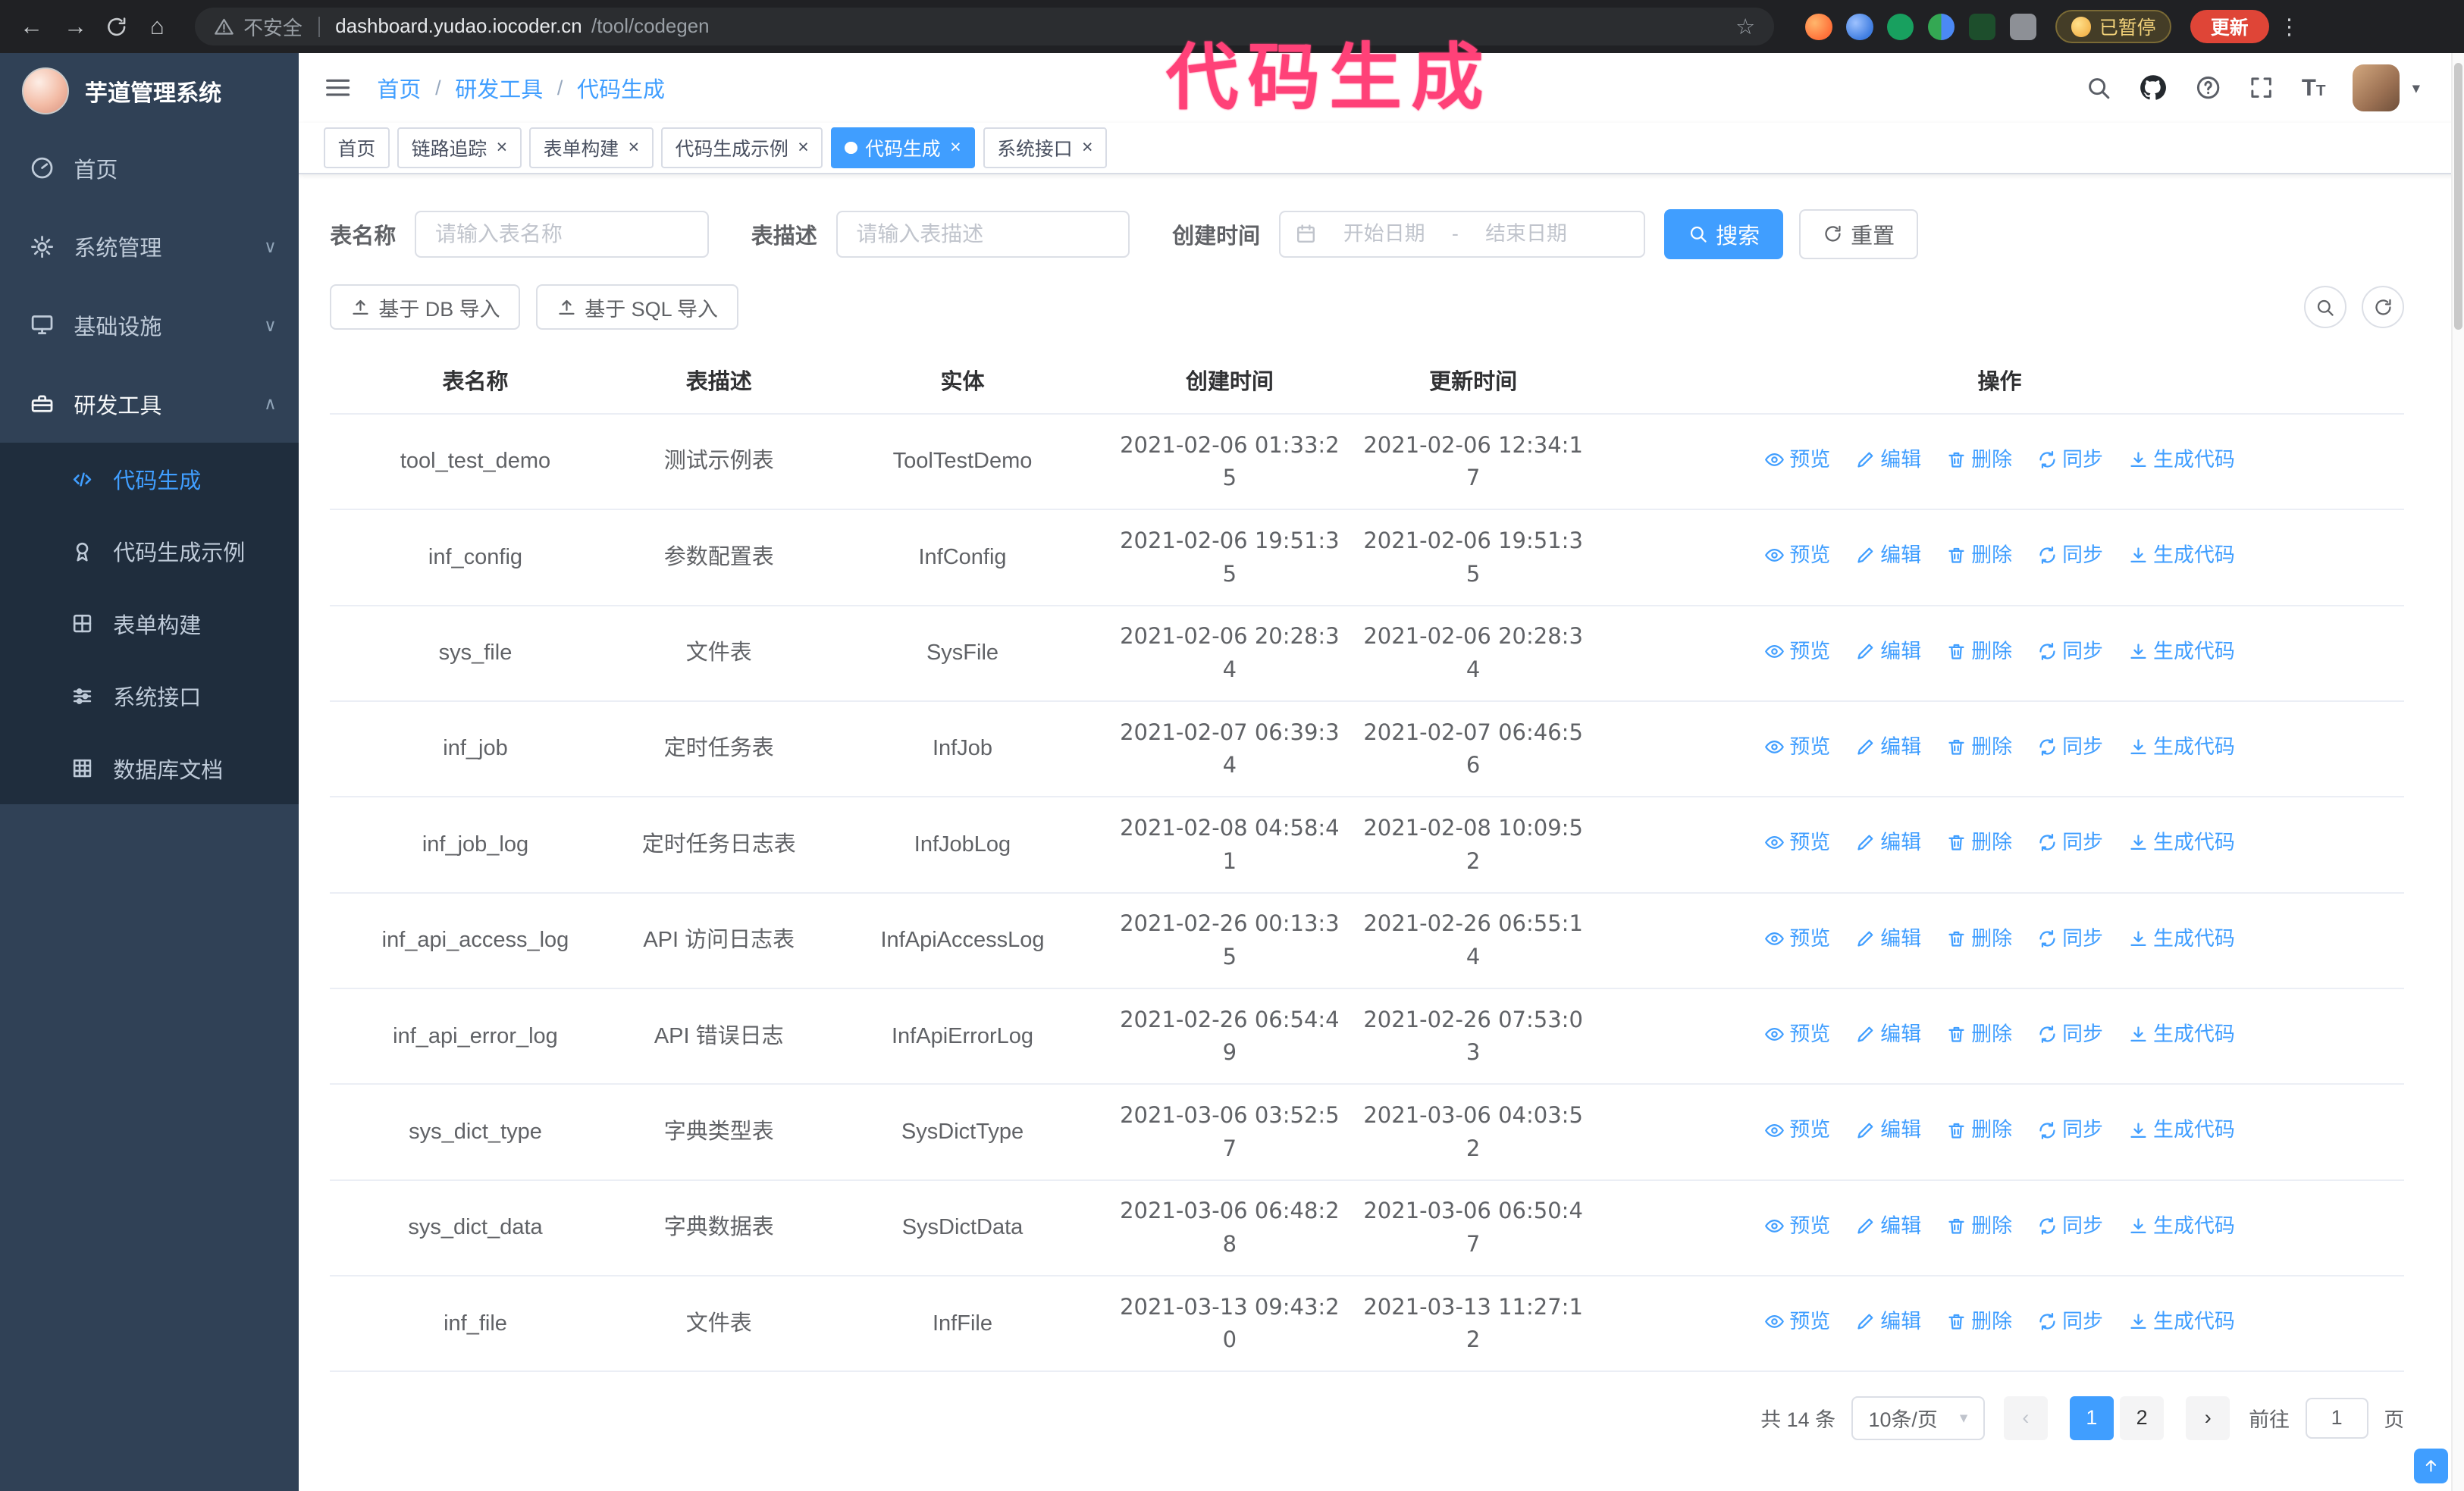 This screenshot has width=2464, height=1491. What do you see at coordinates (2458, 196) in the screenshot?
I see `scrollbar-thumb` at bounding box center [2458, 196].